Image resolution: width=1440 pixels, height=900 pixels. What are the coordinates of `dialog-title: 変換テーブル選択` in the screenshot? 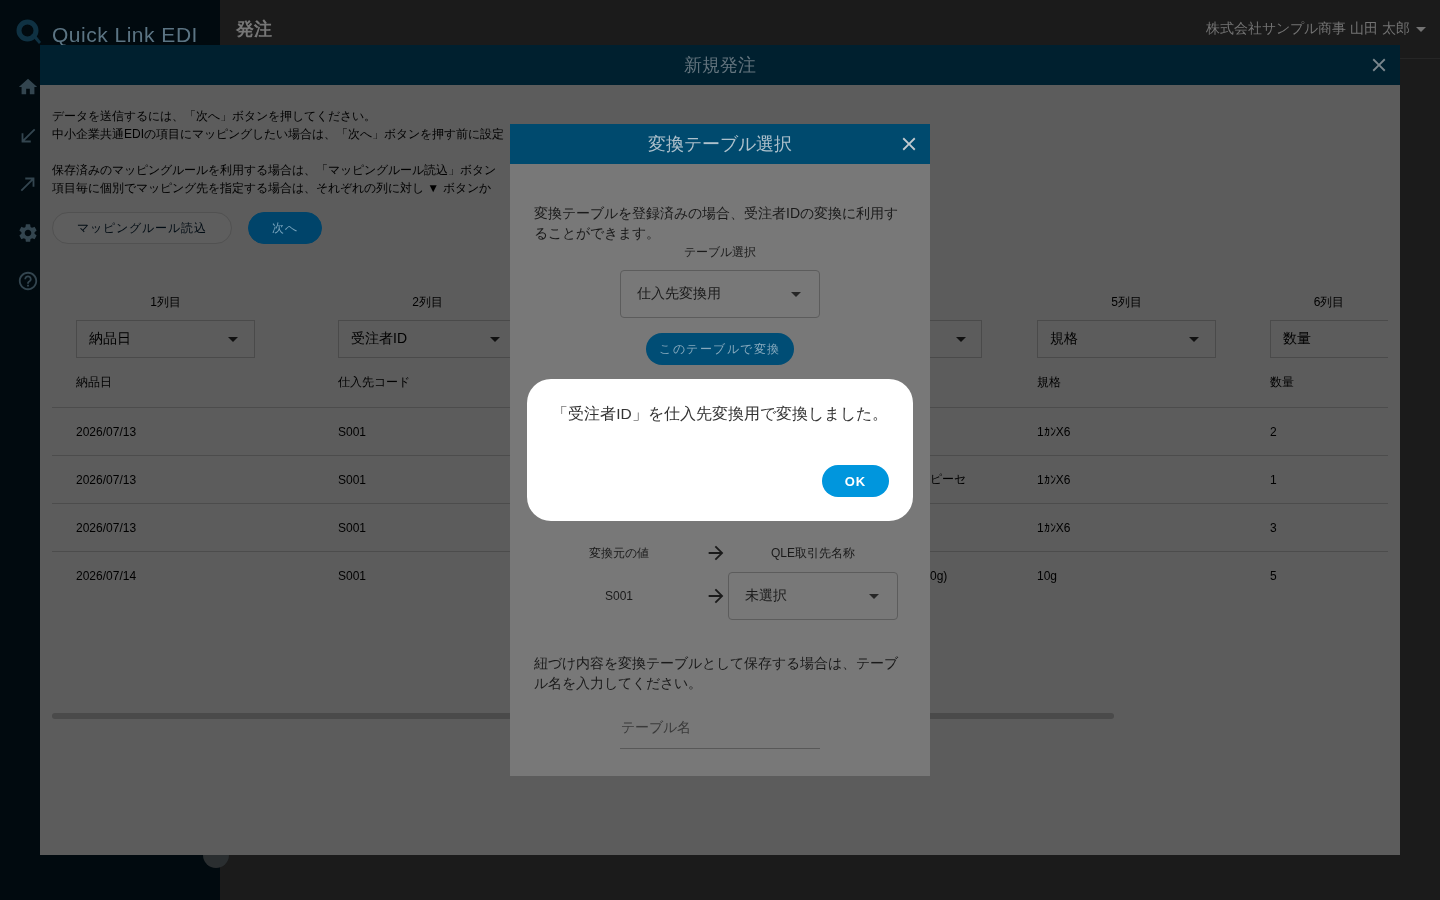 It's located at (720, 144).